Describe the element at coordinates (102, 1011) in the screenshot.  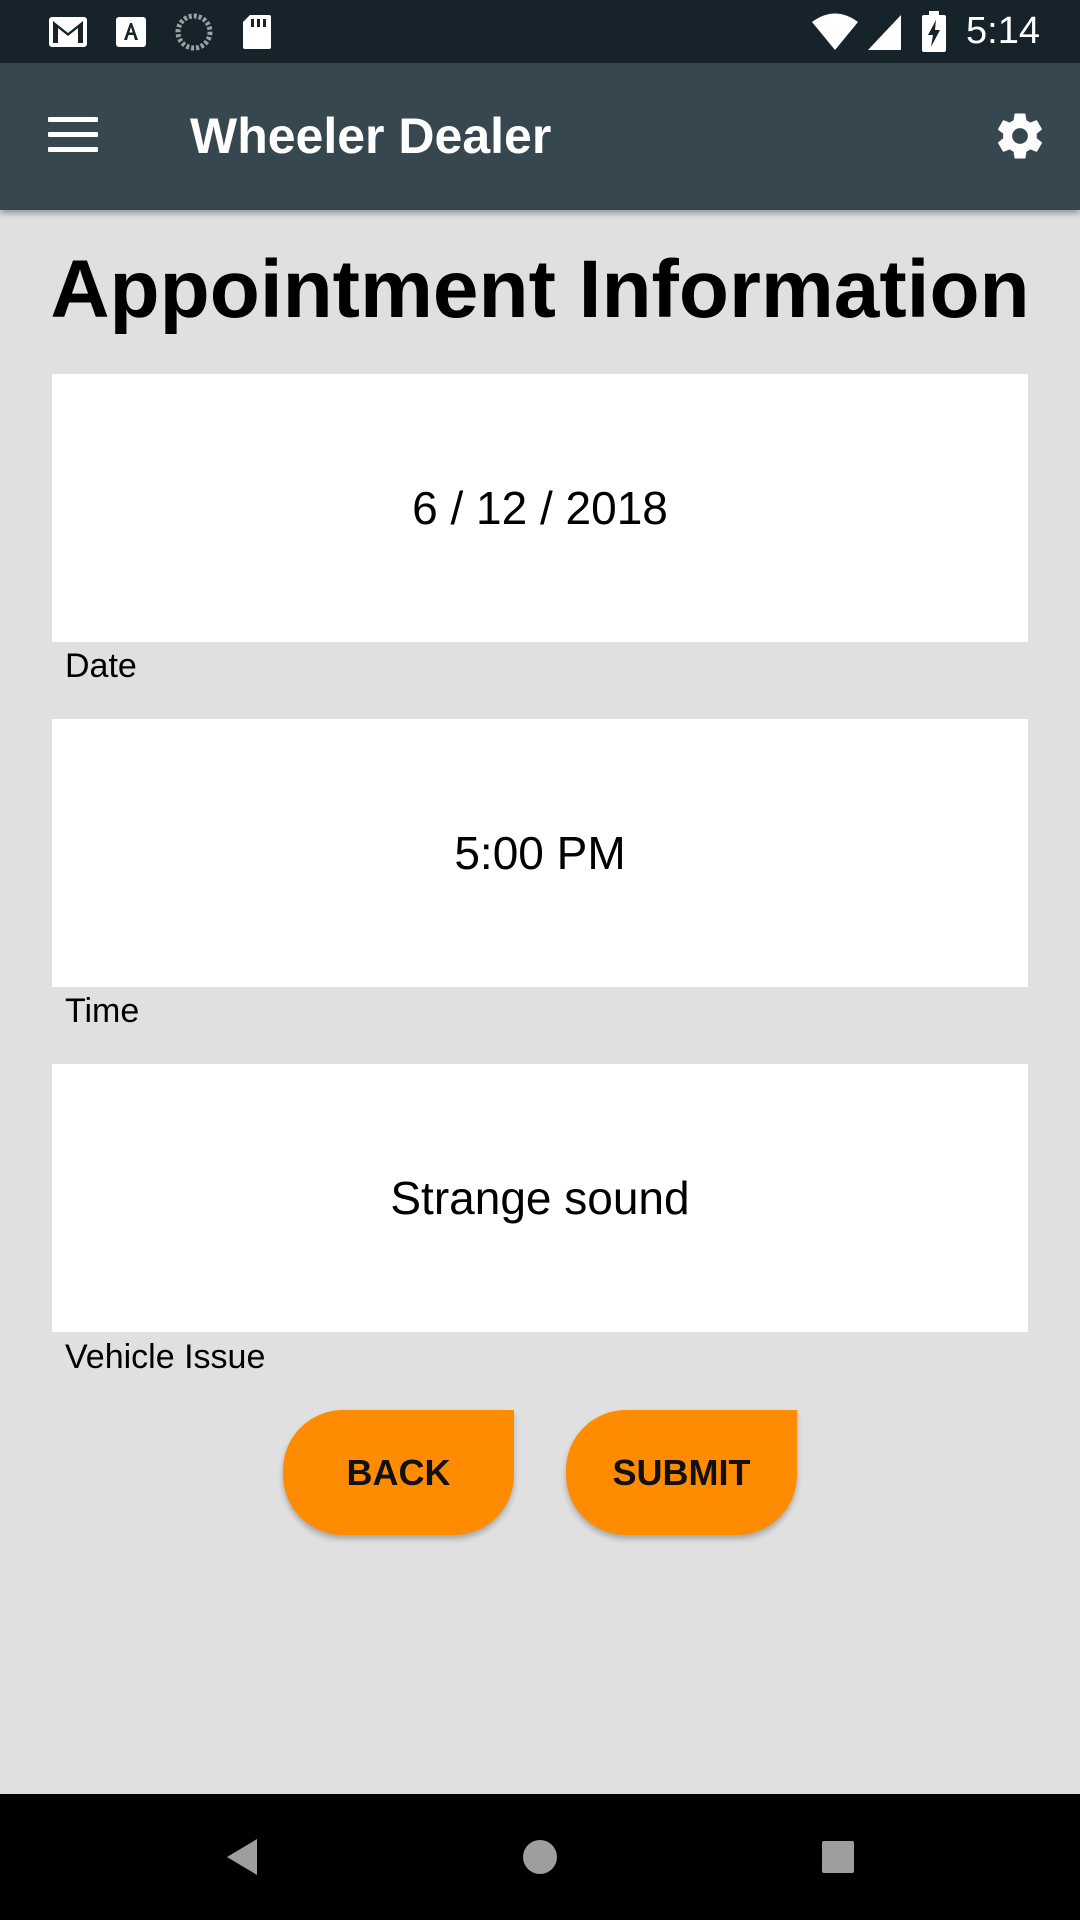
I see `time-label: Time` at that location.